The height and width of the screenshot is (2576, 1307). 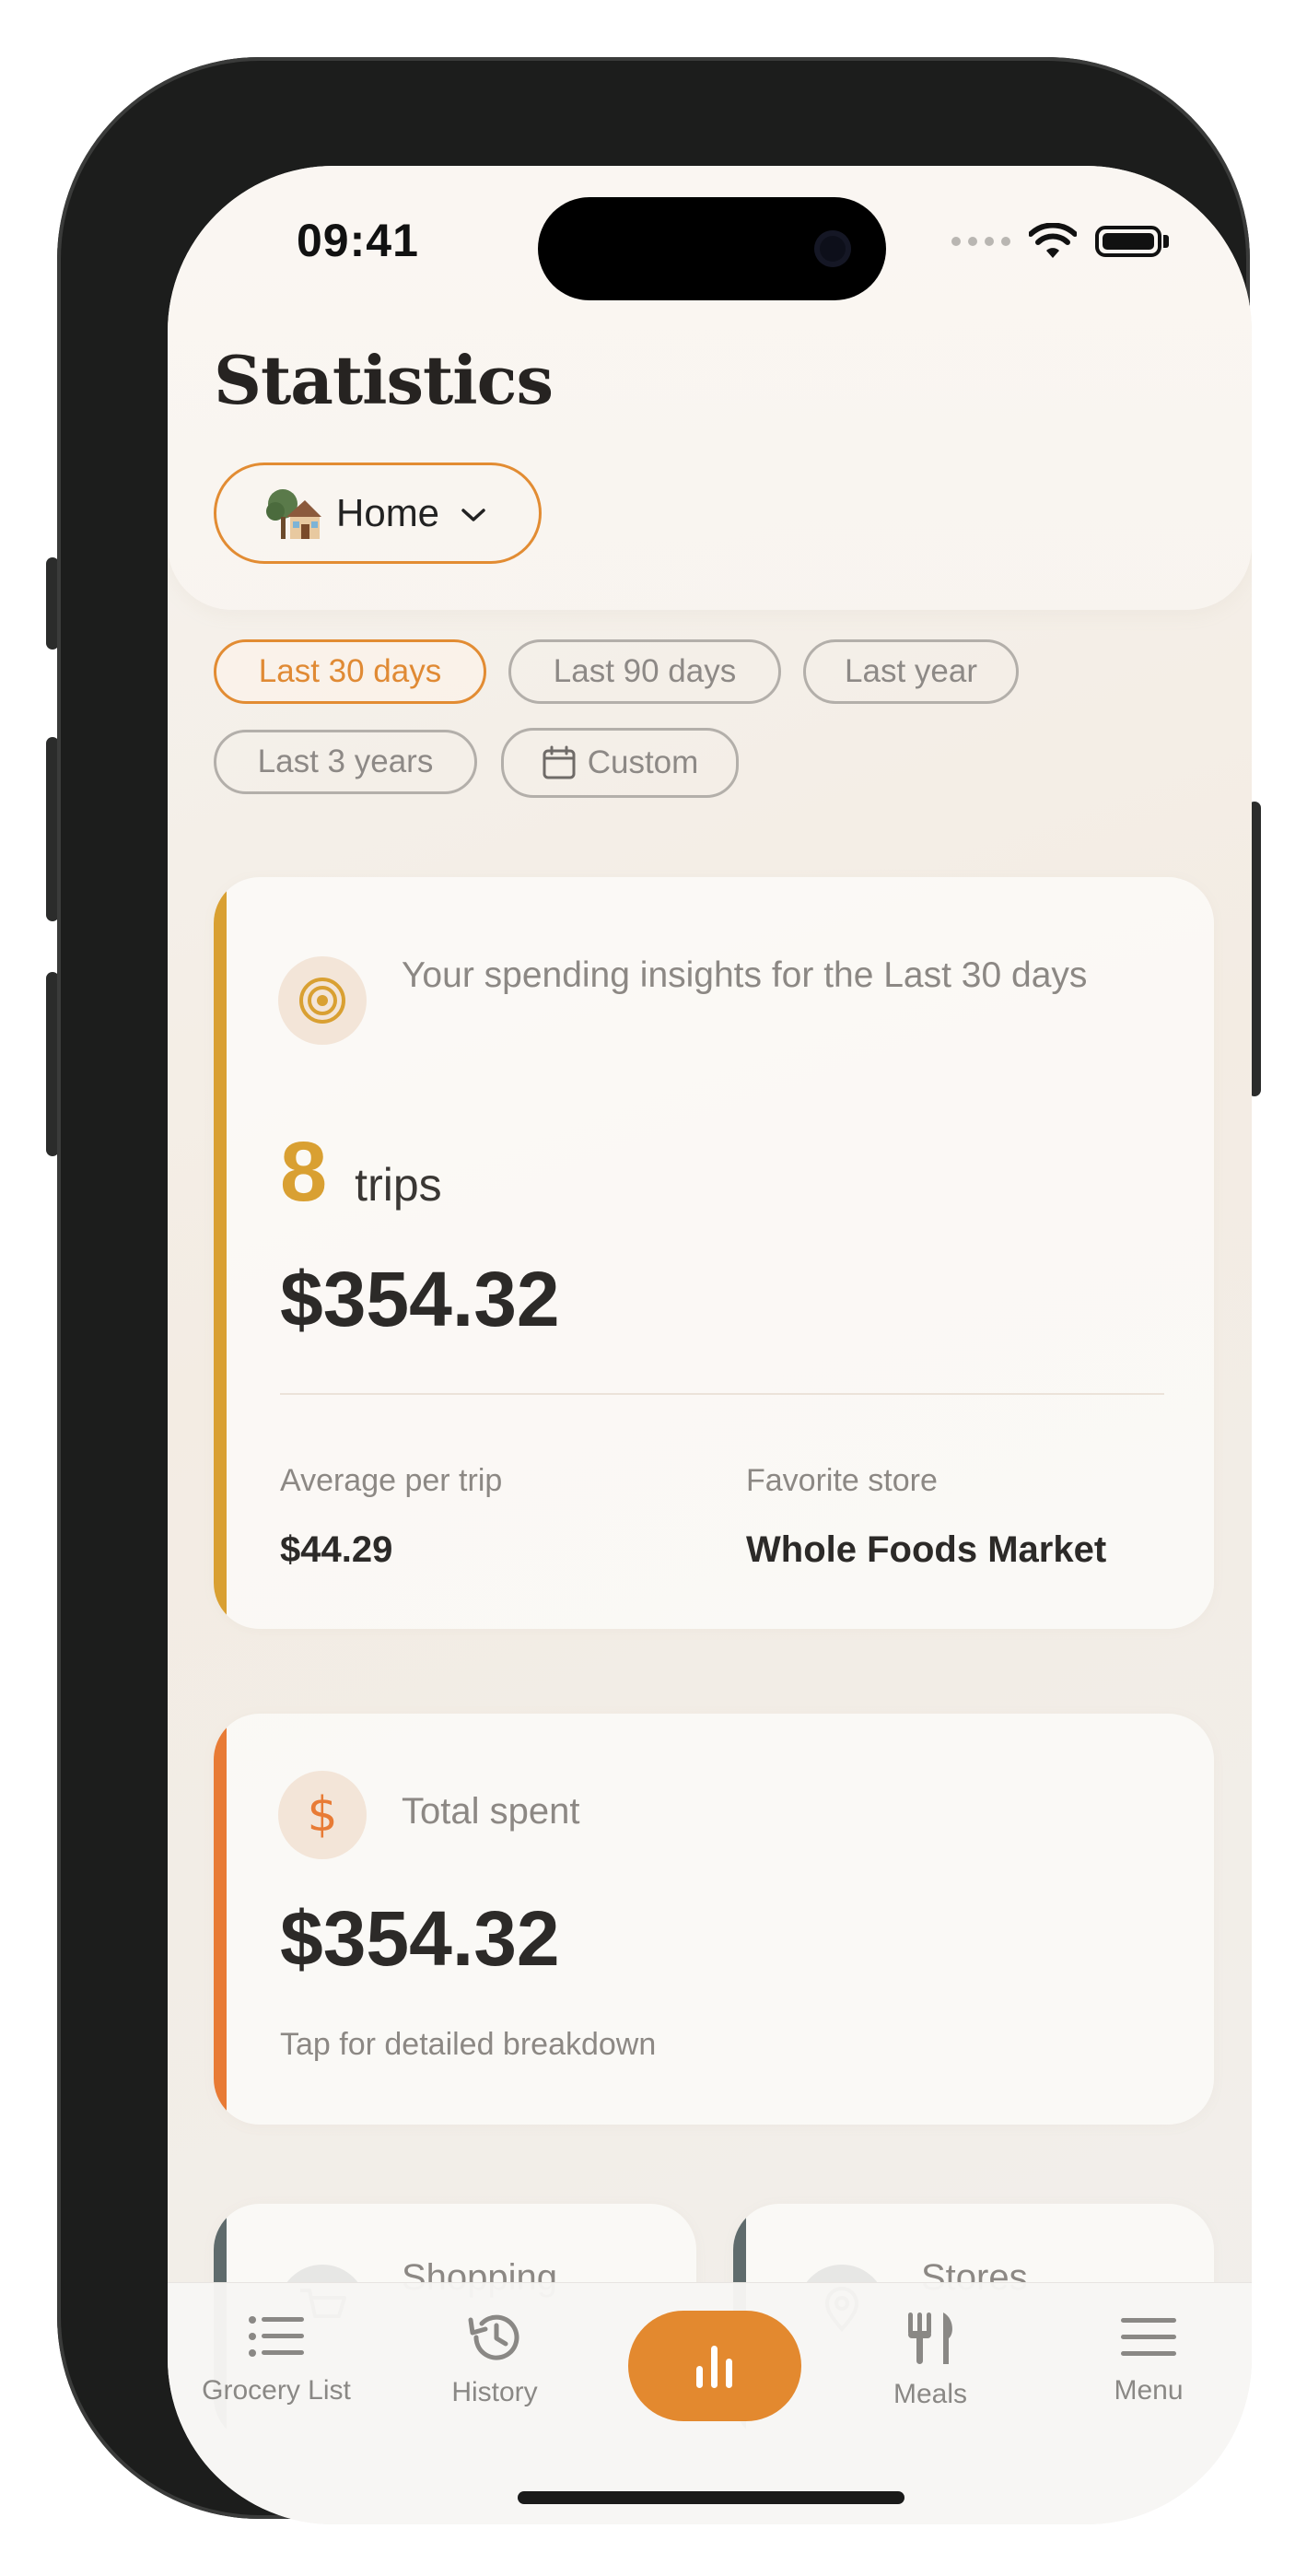 I want to click on insights-total: $354.32, so click(x=420, y=1299).